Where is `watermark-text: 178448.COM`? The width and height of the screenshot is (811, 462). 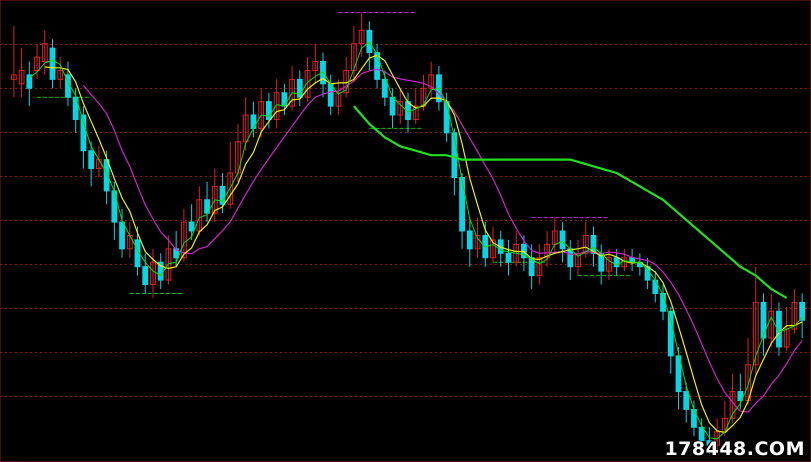
watermark-text: 178448.COM is located at coordinates (734, 449).